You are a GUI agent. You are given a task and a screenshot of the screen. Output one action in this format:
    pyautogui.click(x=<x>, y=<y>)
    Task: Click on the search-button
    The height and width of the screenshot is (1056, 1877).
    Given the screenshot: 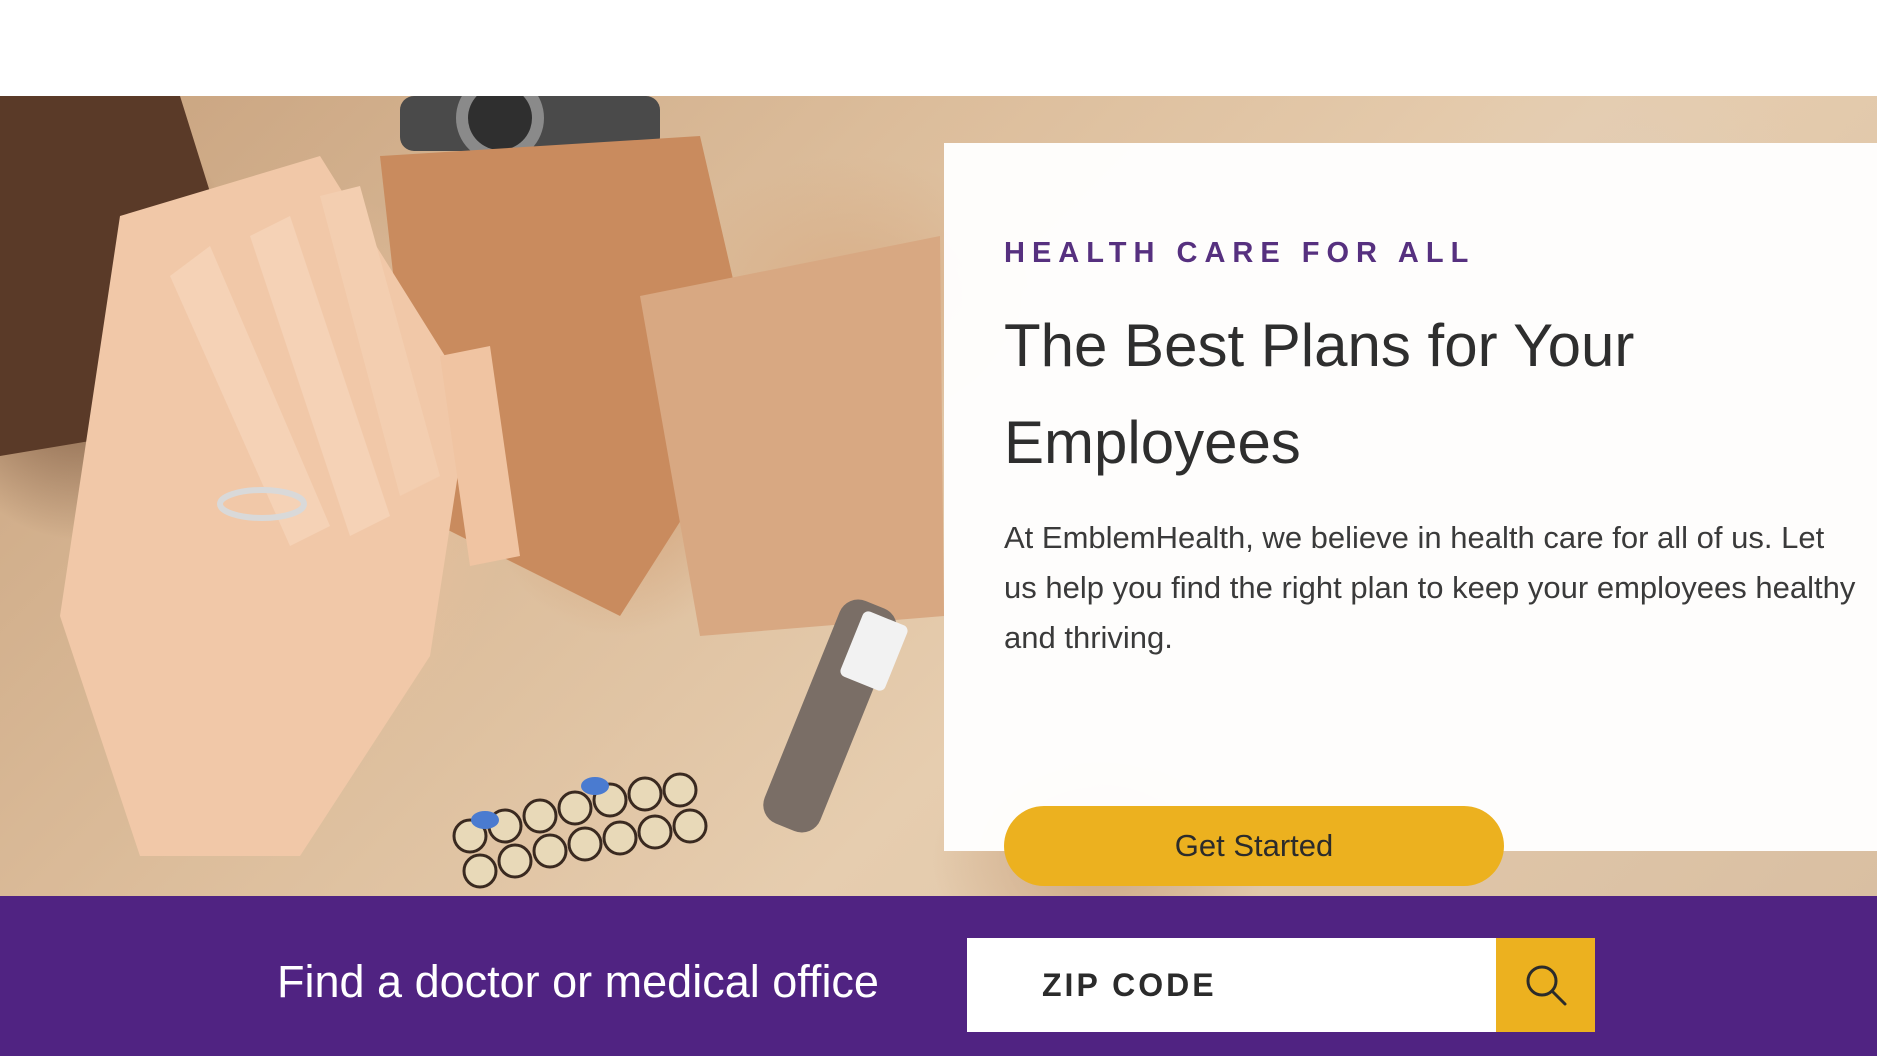 What is the action you would take?
    pyautogui.click(x=1545, y=985)
    